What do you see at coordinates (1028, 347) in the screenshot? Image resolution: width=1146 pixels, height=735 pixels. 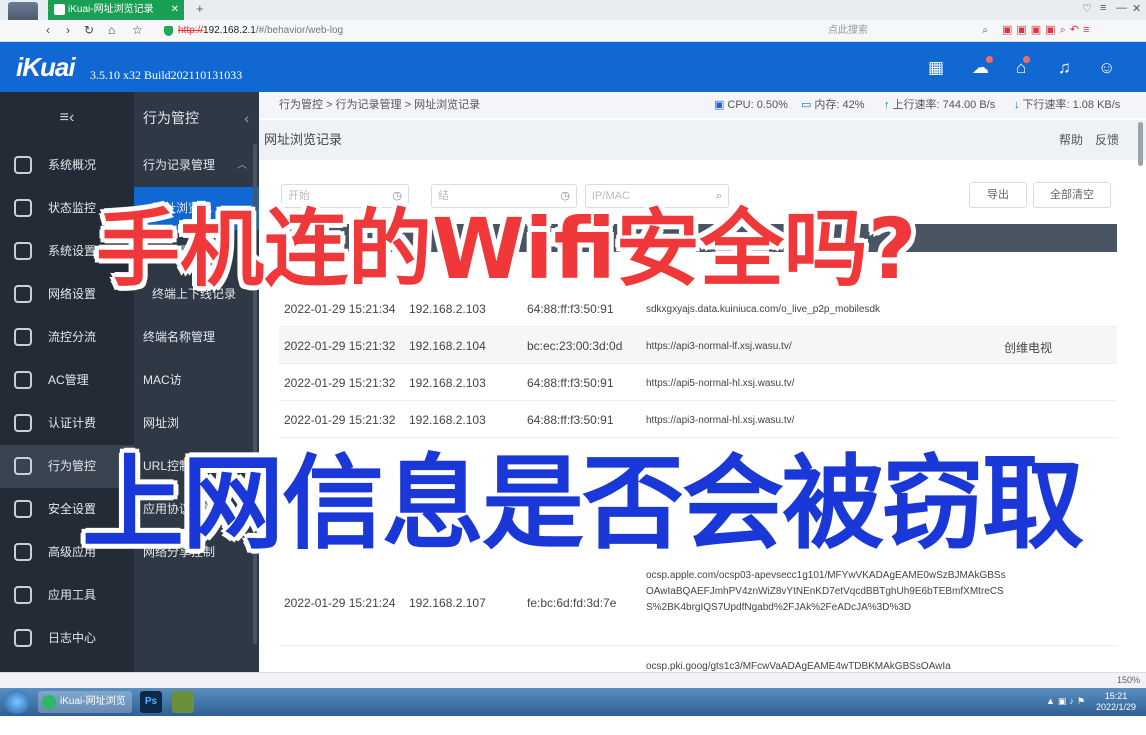 I see `cell-terminal: 创维电视` at bounding box center [1028, 347].